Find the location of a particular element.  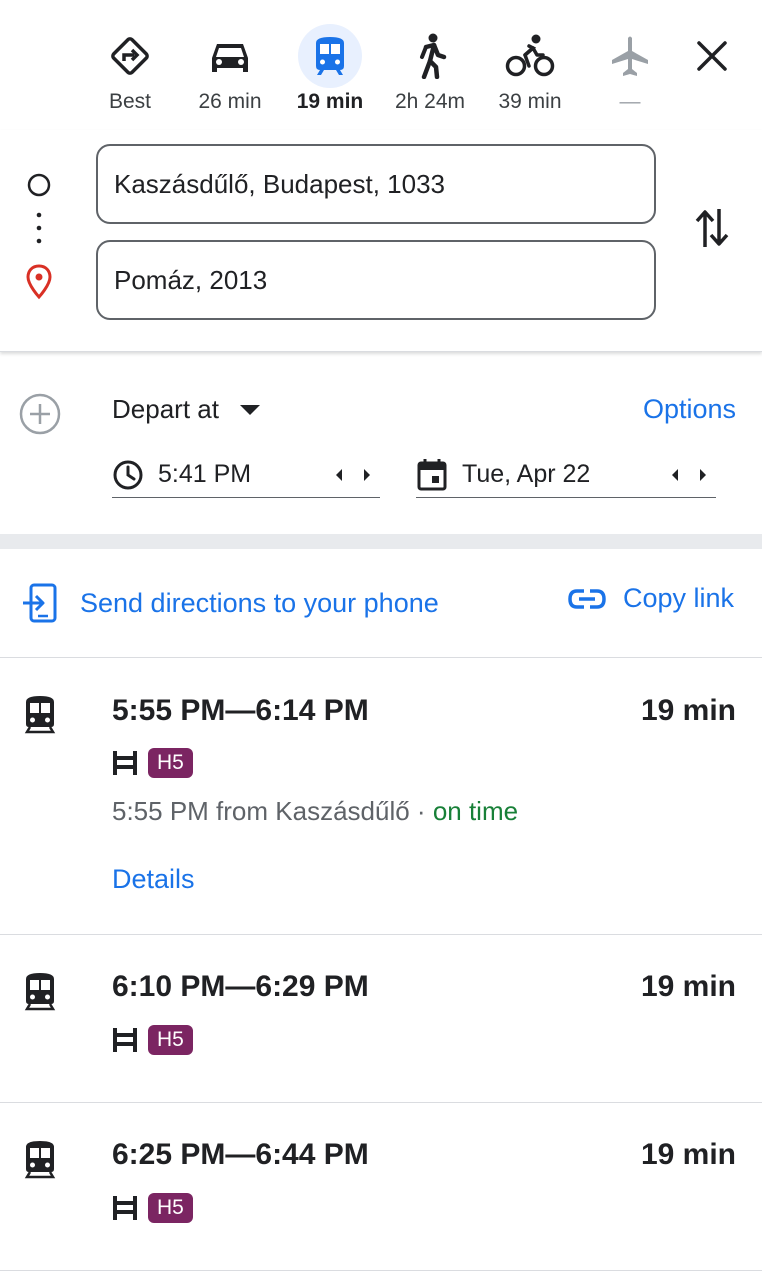

close-icon is located at coordinates (712, 56).